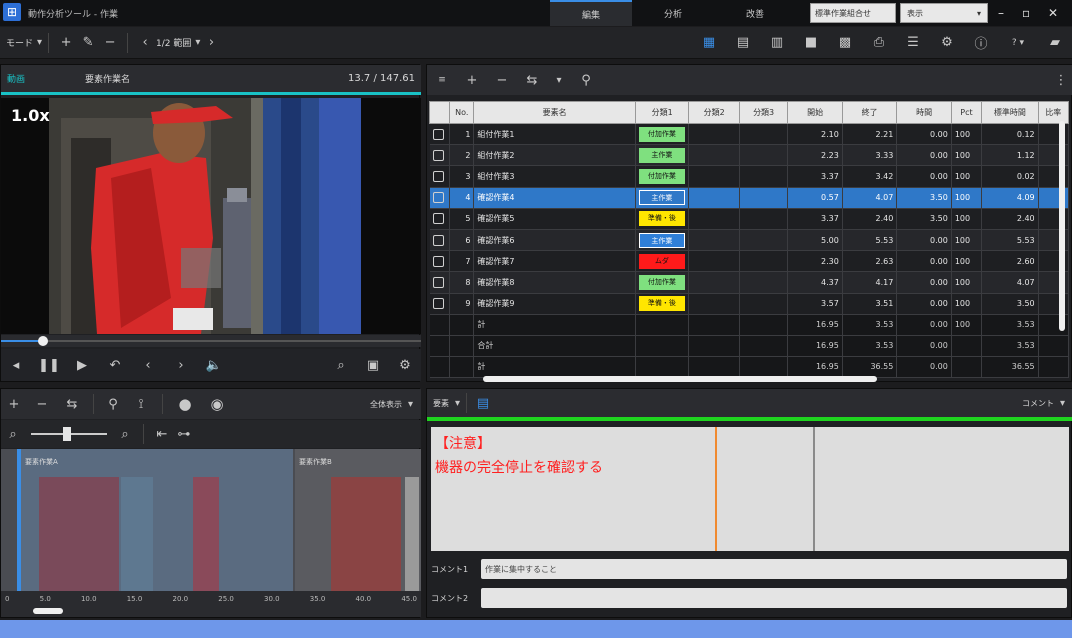 This screenshot has width=1072, height=638. I want to click on walk-icon: ⚲, so click(113, 404).